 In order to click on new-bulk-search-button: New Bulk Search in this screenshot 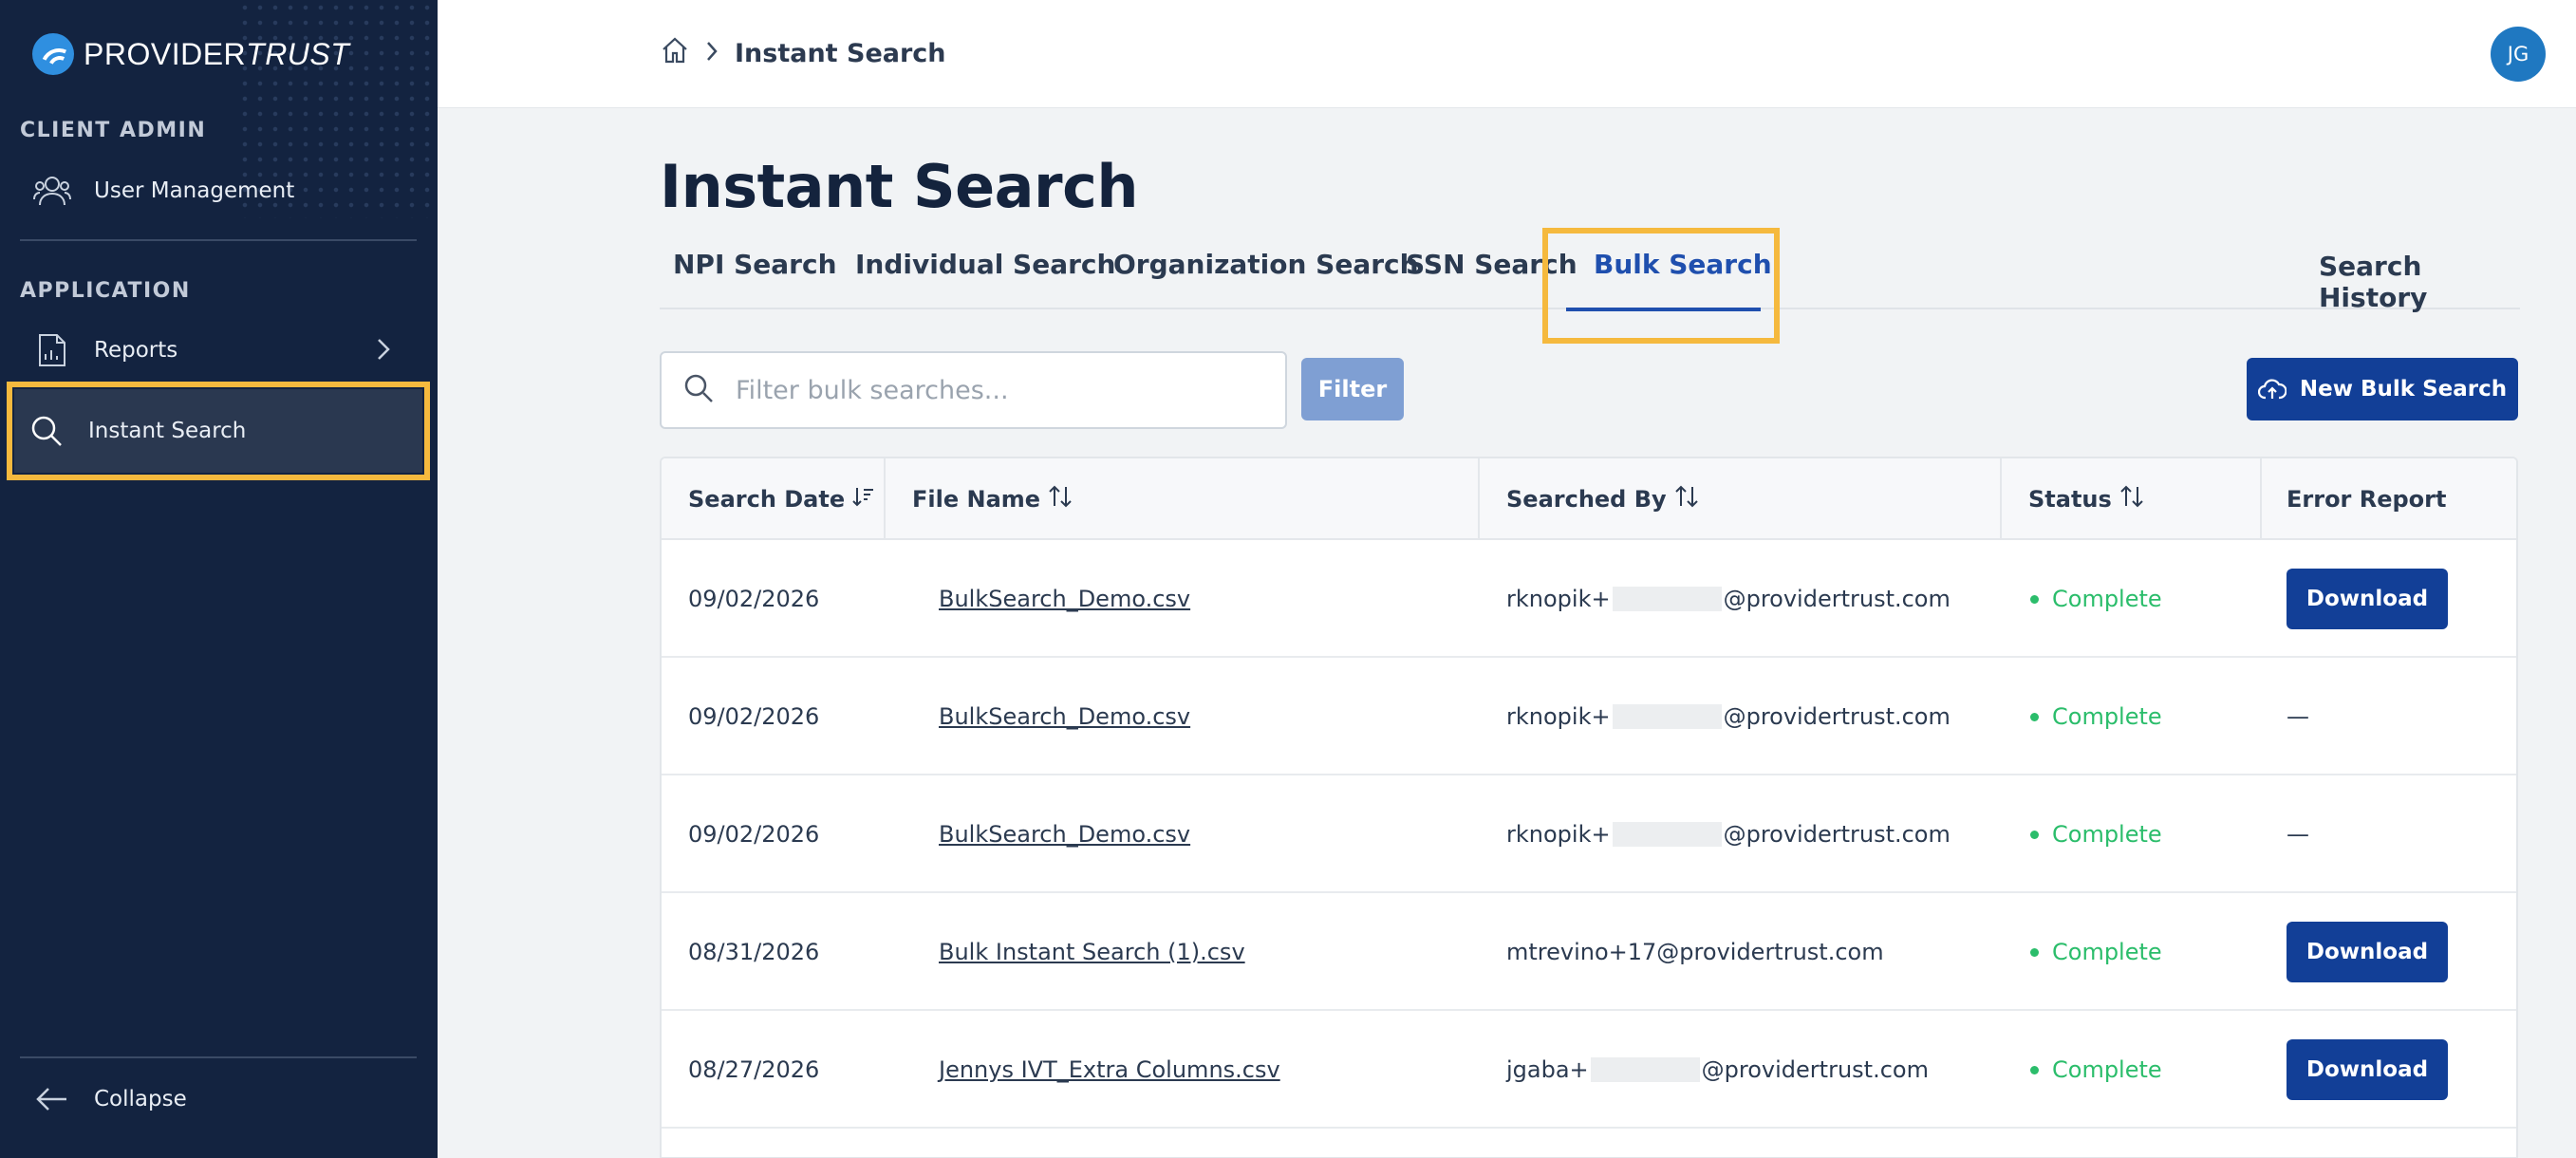, I will do `click(2382, 389)`.